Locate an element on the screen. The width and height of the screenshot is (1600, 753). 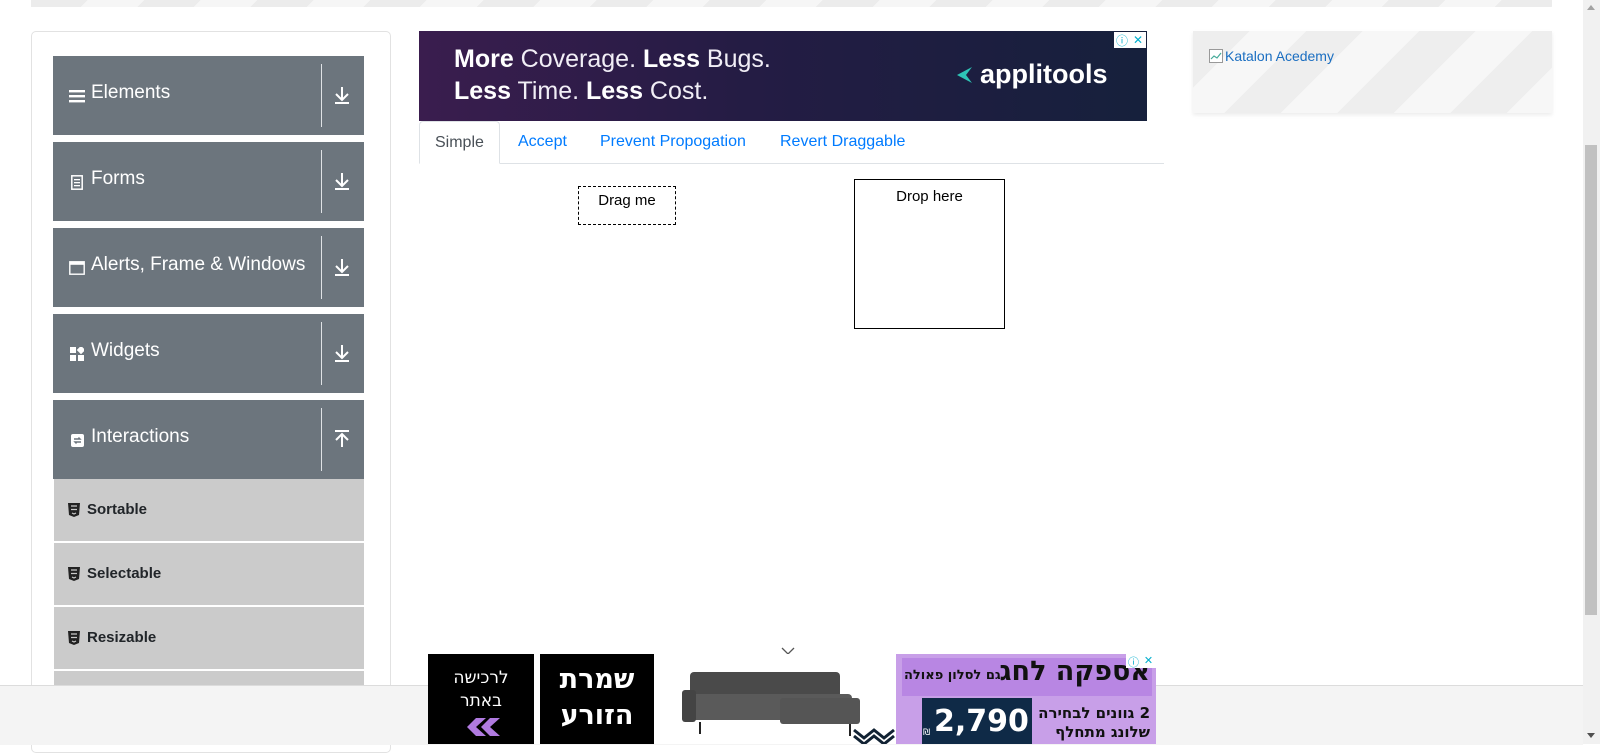
broken-image-icon is located at coordinates (1216, 56).